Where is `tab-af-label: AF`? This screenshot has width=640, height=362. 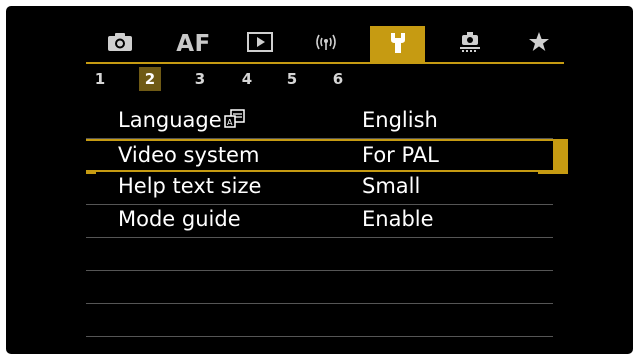 tab-af-label: AF is located at coordinates (193, 44).